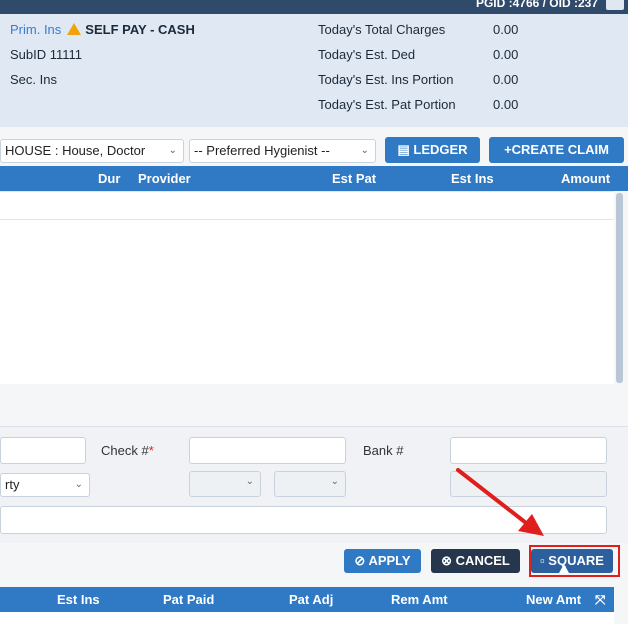 The width and height of the screenshot is (628, 624). Describe the element at coordinates (419, 599) in the screenshot. I see `col-rem-amt: Rem Amt` at that location.